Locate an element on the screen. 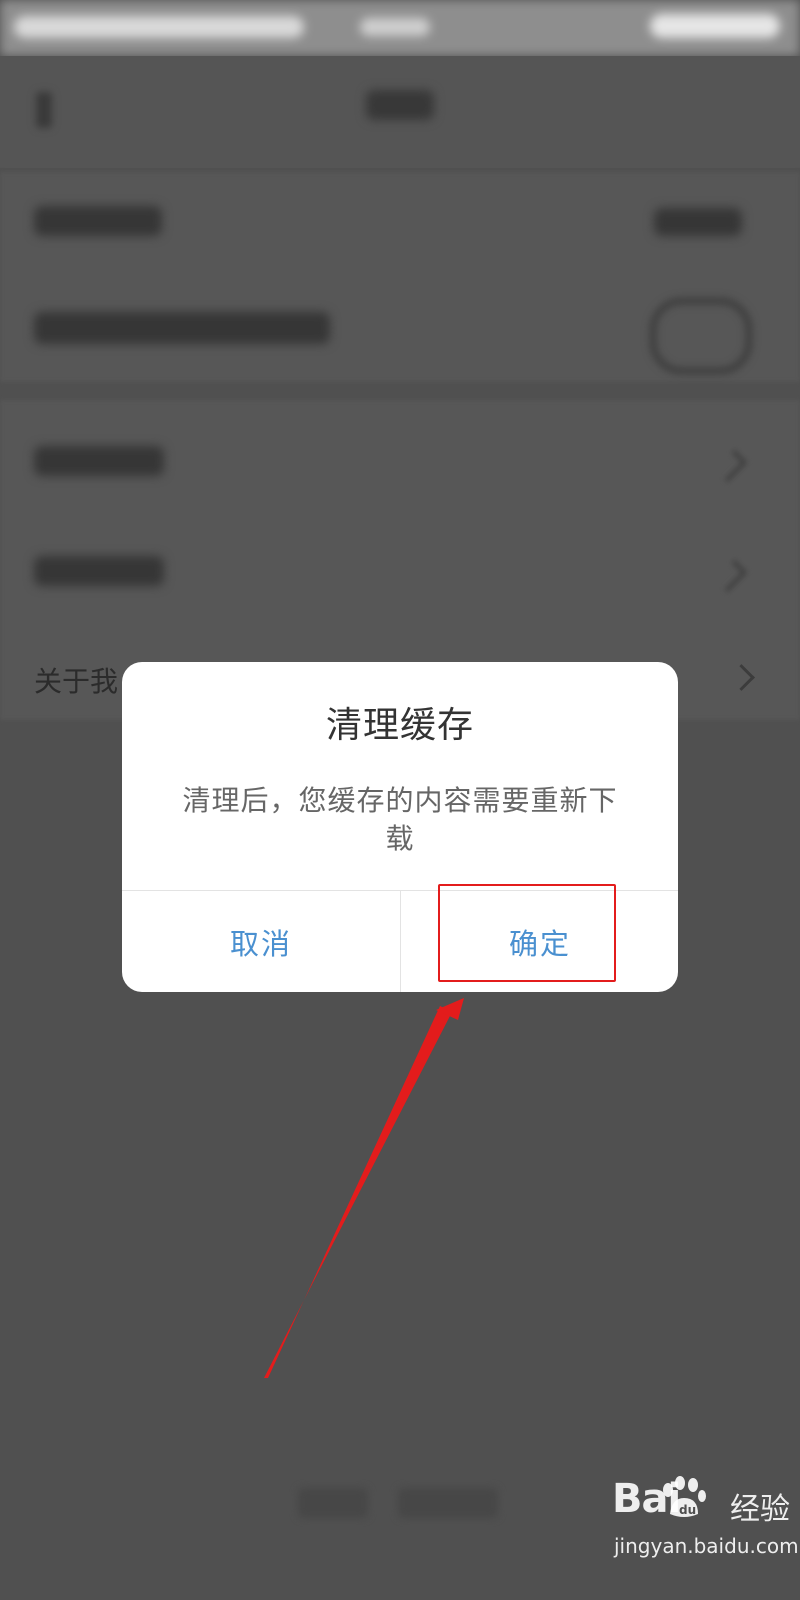  settings-row-3-label-blurred is located at coordinates (99, 461).